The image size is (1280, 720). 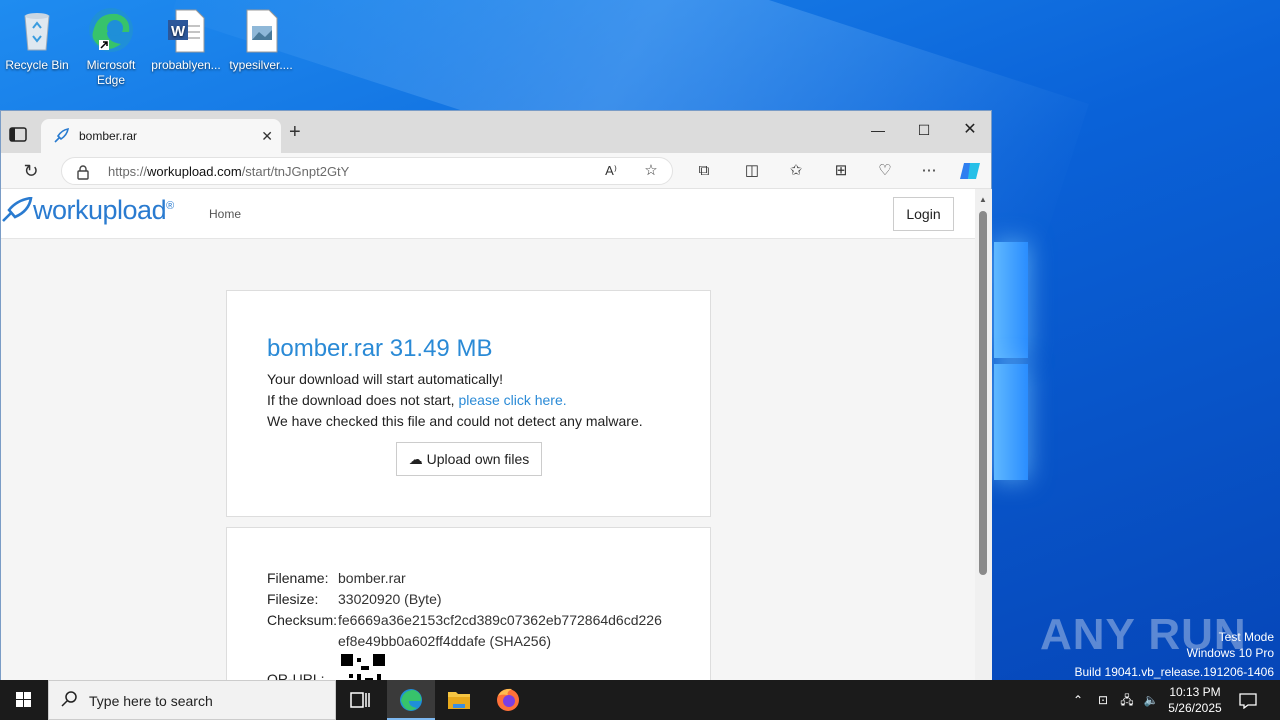 What do you see at coordinates (293, 599) in the screenshot?
I see `filesize-label: Filesize:` at bounding box center [293, 599].